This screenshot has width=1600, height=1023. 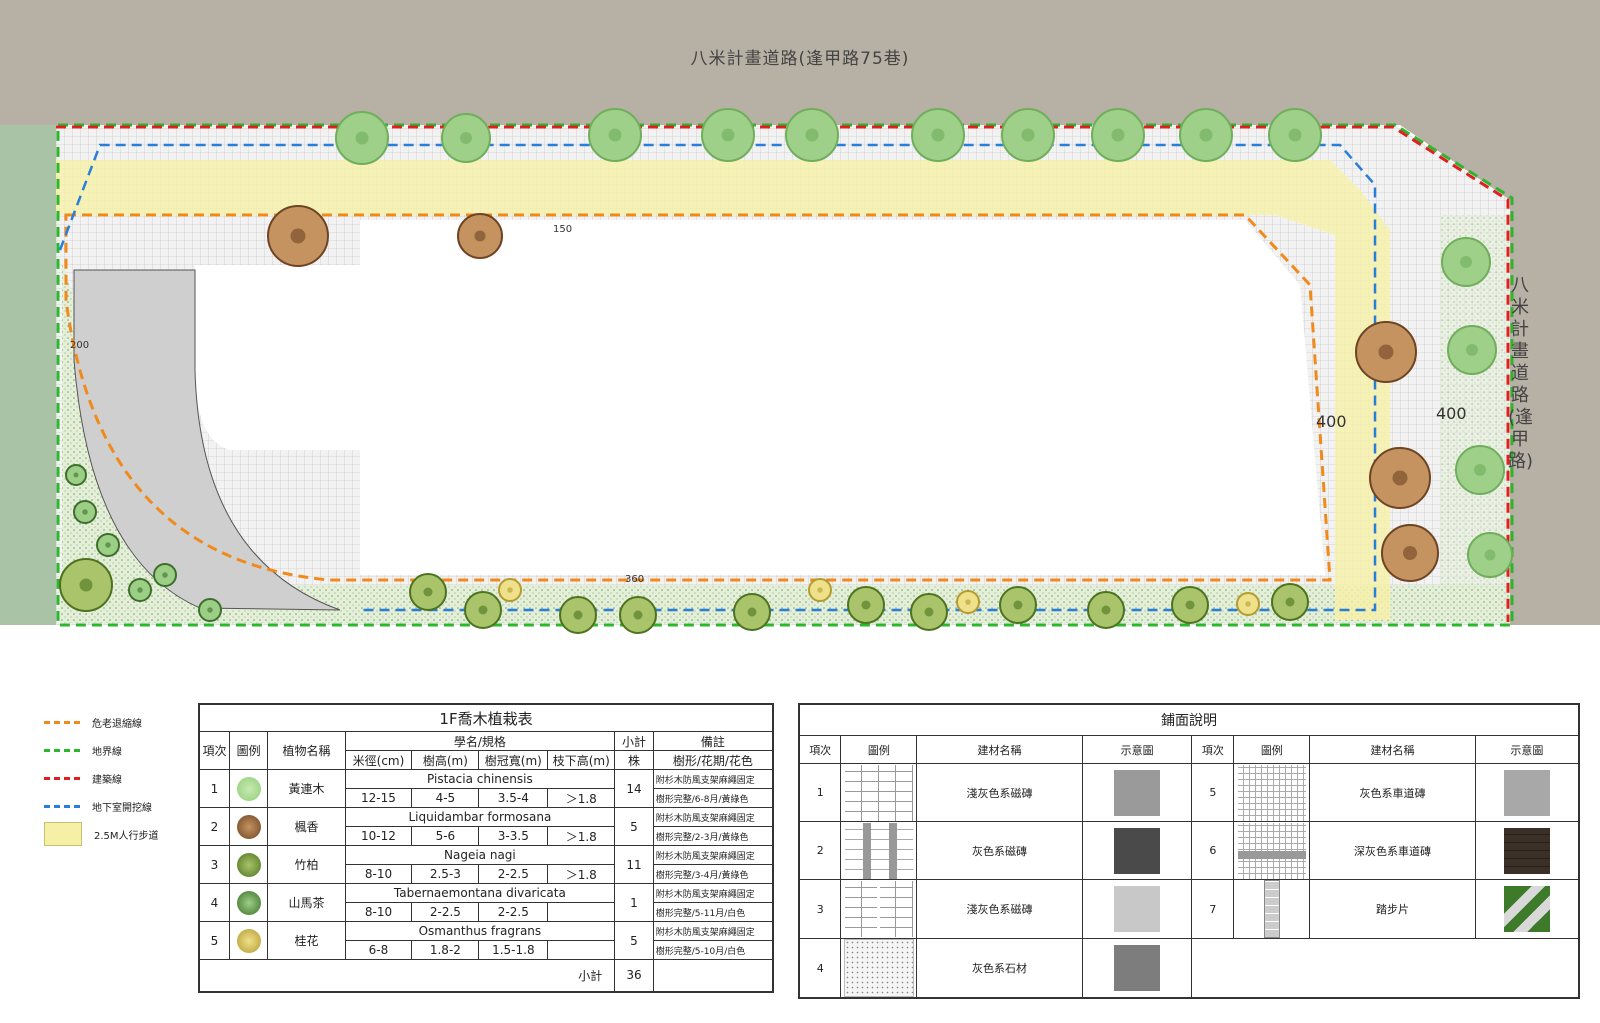 What do you see at coordinates (214, 788) in the screenshot?
I see `row-no: 1` at bounding box center [214, 788].